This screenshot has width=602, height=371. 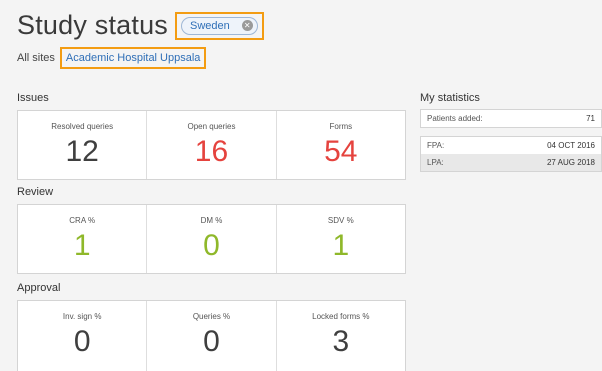 I want to click on card-locked-forms: Locked forms % 3, so click(x=341, y=336).